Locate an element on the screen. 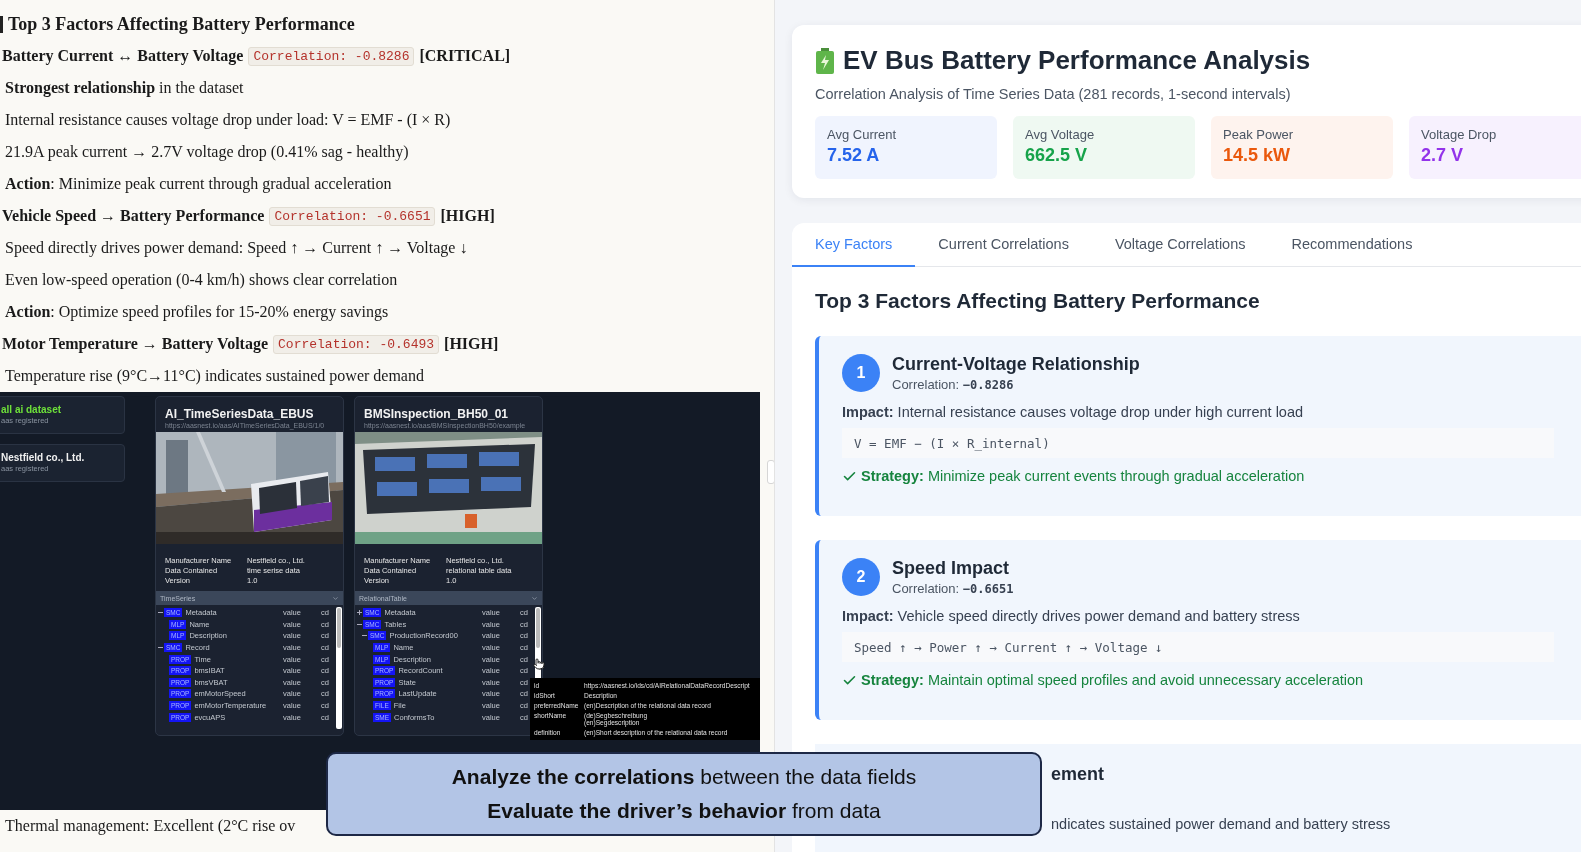  stat-label: Peak Power is located at coordinates (1259, 134).